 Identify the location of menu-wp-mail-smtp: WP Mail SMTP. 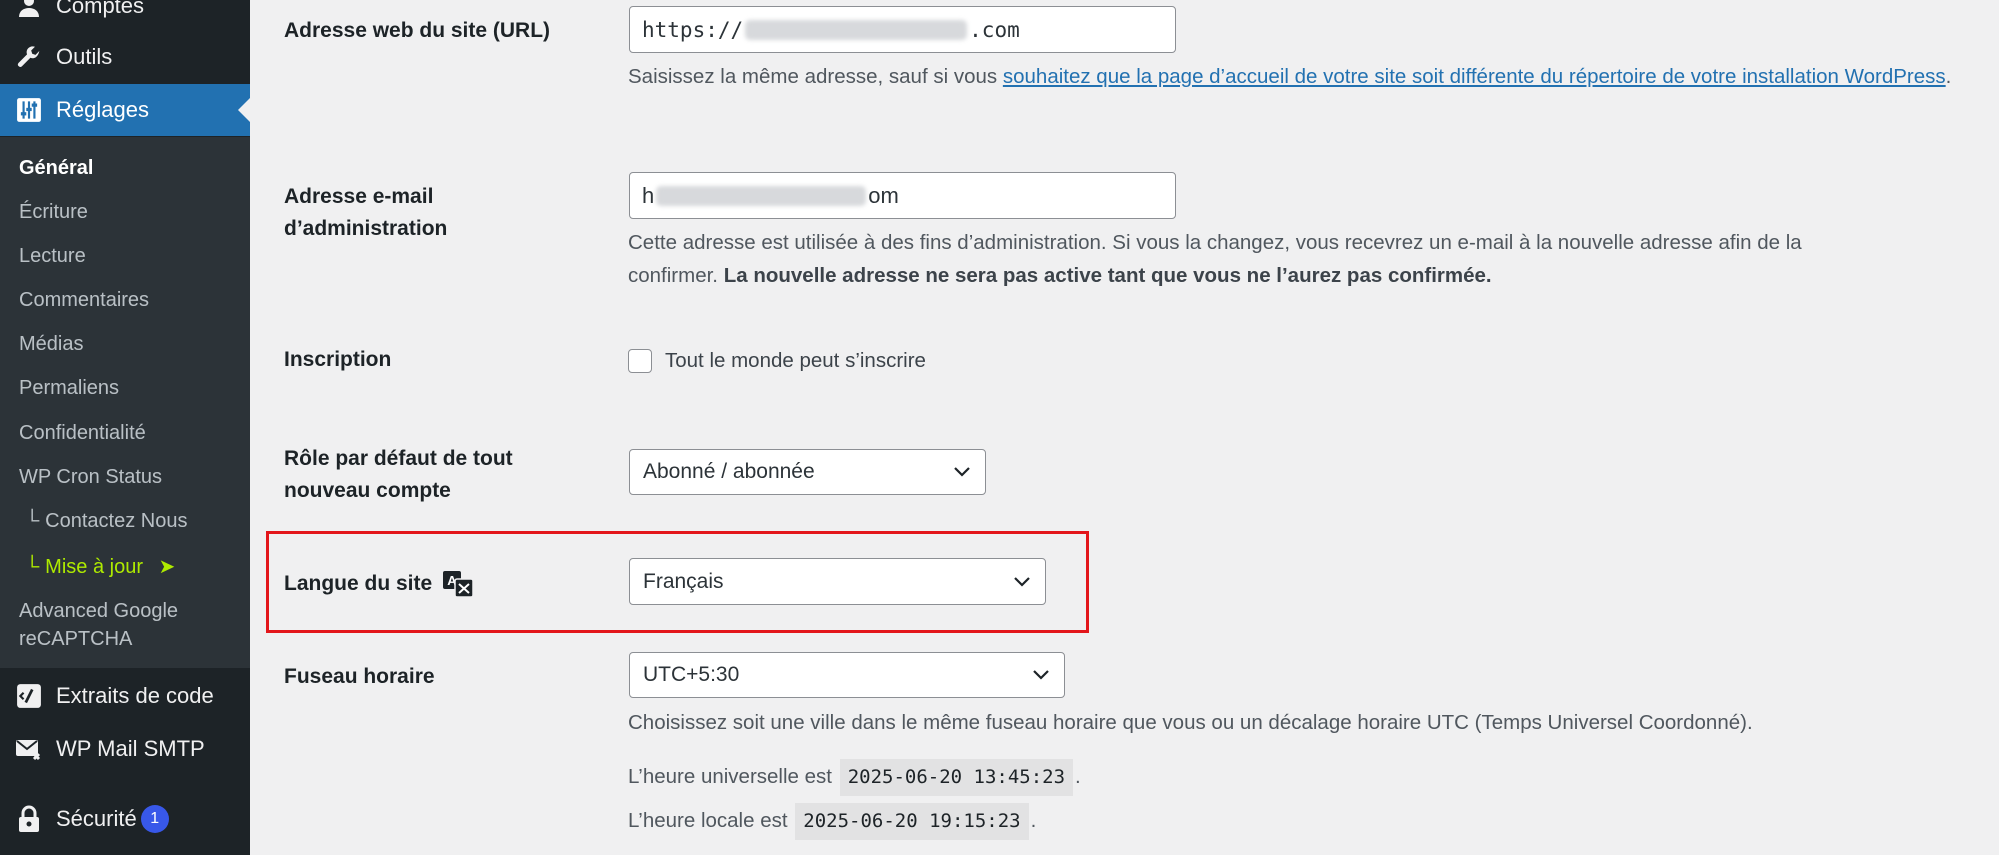
(125, 749).